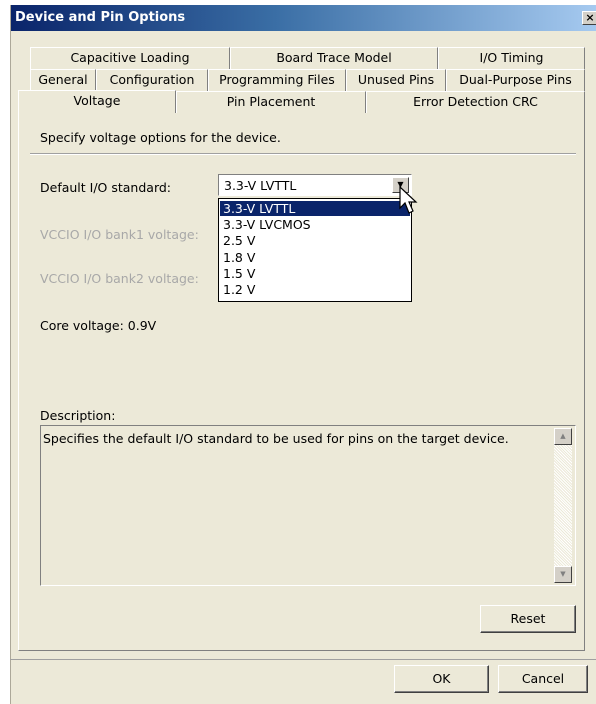 The image size is (596, 704). I want to click on option-1-5v: 1.5 V, so click(315, 273).